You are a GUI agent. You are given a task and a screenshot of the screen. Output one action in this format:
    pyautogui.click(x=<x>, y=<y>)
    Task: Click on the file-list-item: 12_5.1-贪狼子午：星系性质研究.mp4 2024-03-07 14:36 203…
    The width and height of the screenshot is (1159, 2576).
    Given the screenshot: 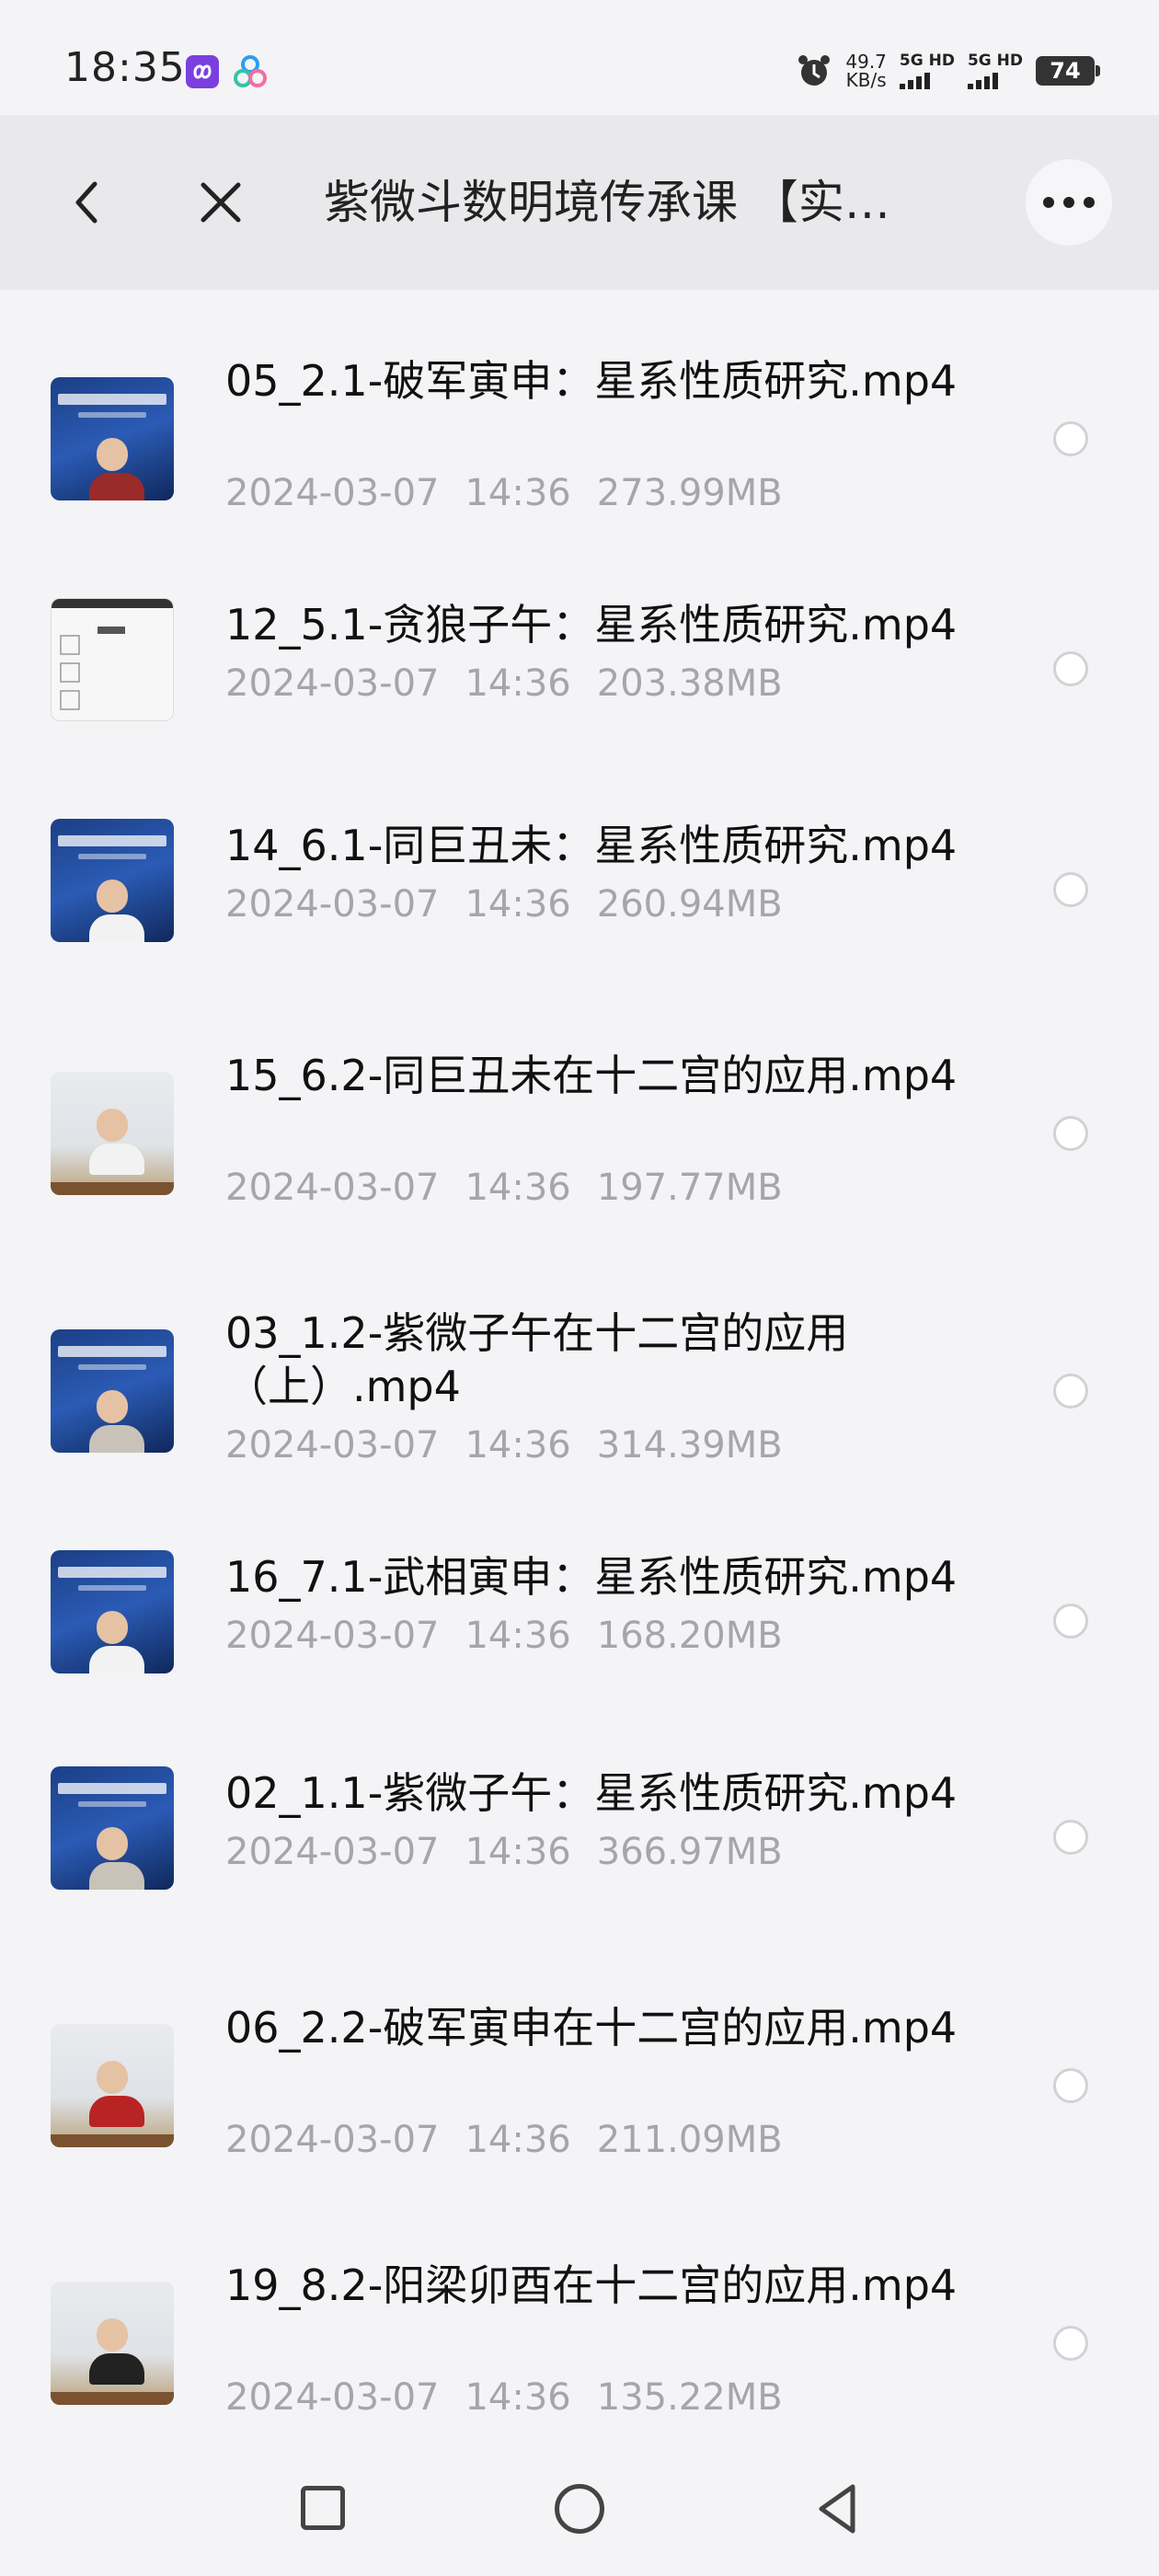 What is the action you would take?
    pyautogui.click(x=579, y=655)
    